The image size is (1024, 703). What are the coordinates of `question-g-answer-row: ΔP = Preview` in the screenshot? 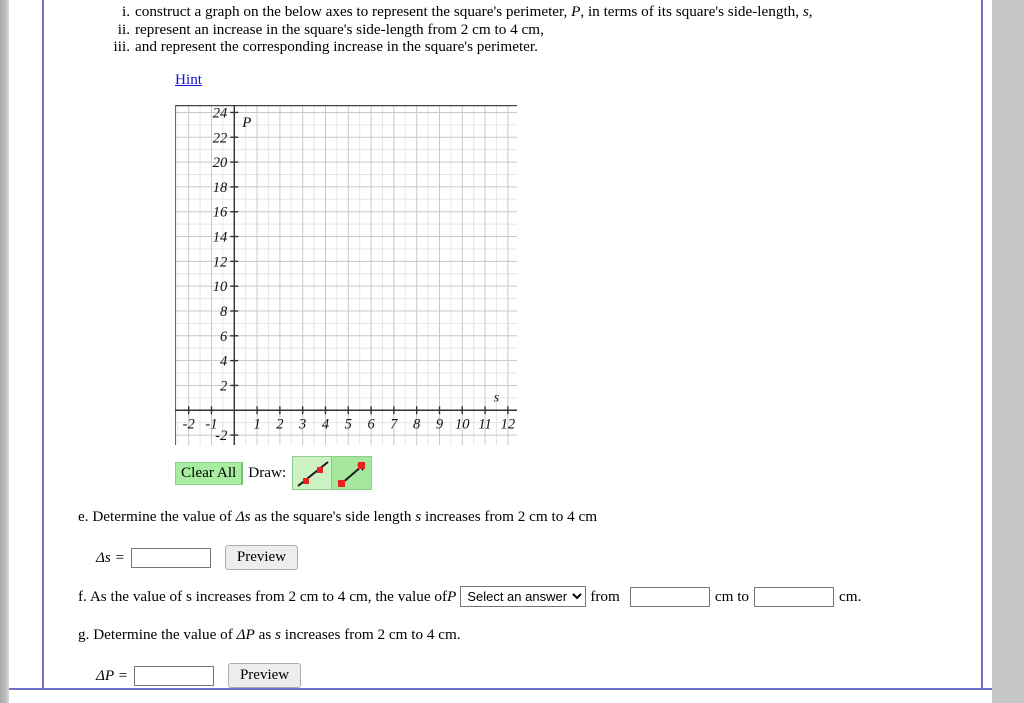 It's located at (199, 675).